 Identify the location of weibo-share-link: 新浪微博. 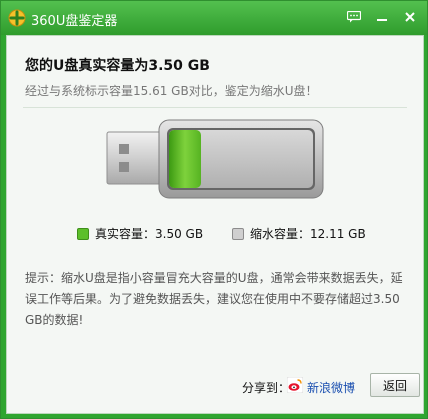
(331, 387).